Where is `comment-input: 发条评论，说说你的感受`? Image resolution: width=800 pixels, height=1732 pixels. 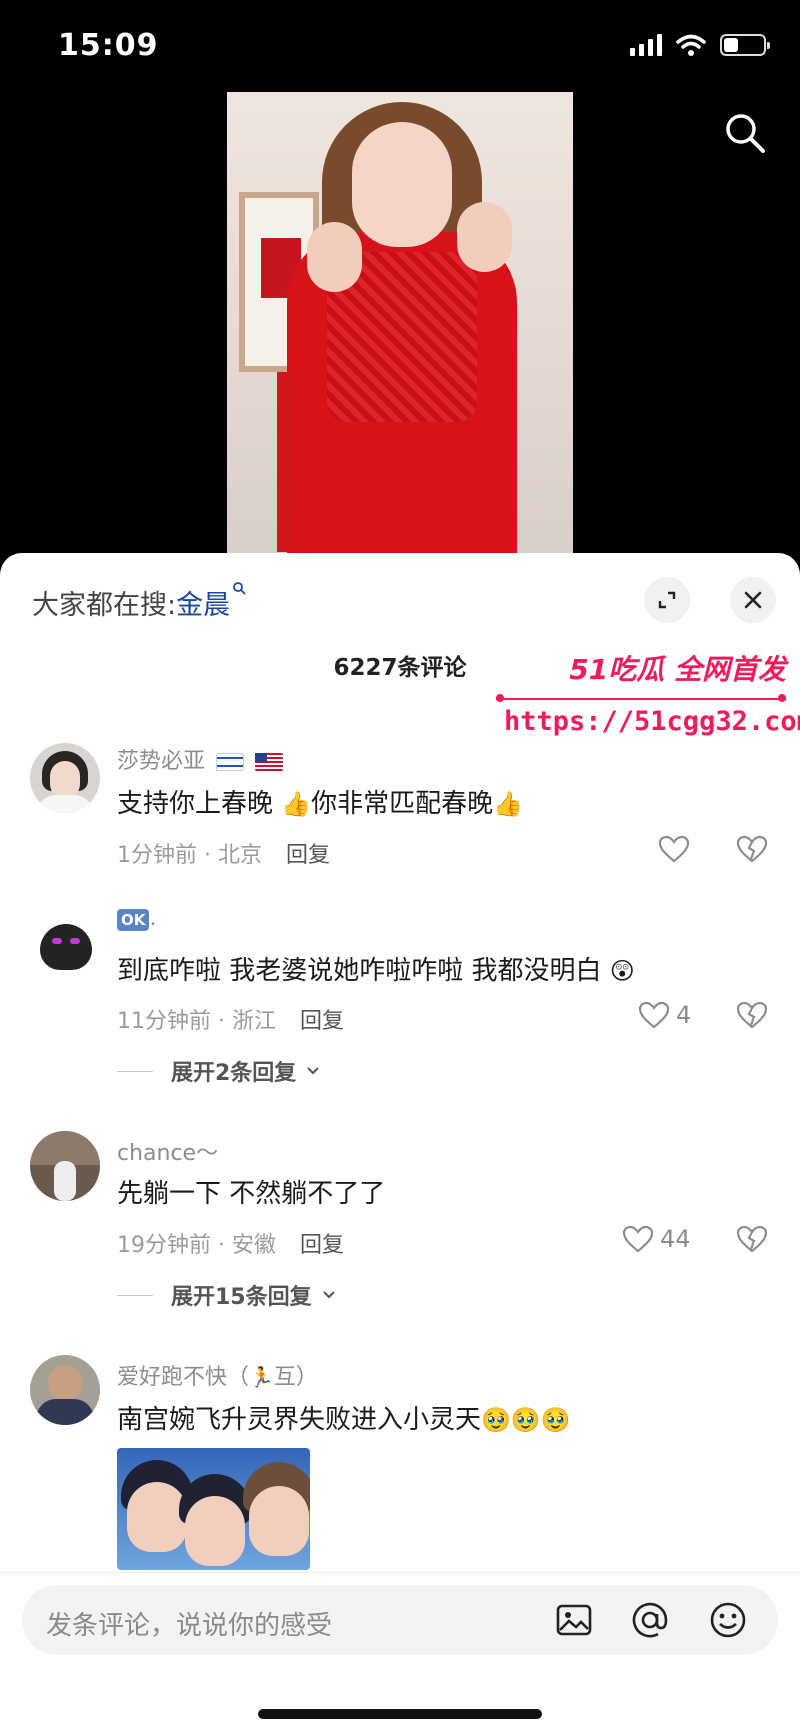 comment-input: 发条评论，说说你的感受 is located at coordinates (400, 1620).